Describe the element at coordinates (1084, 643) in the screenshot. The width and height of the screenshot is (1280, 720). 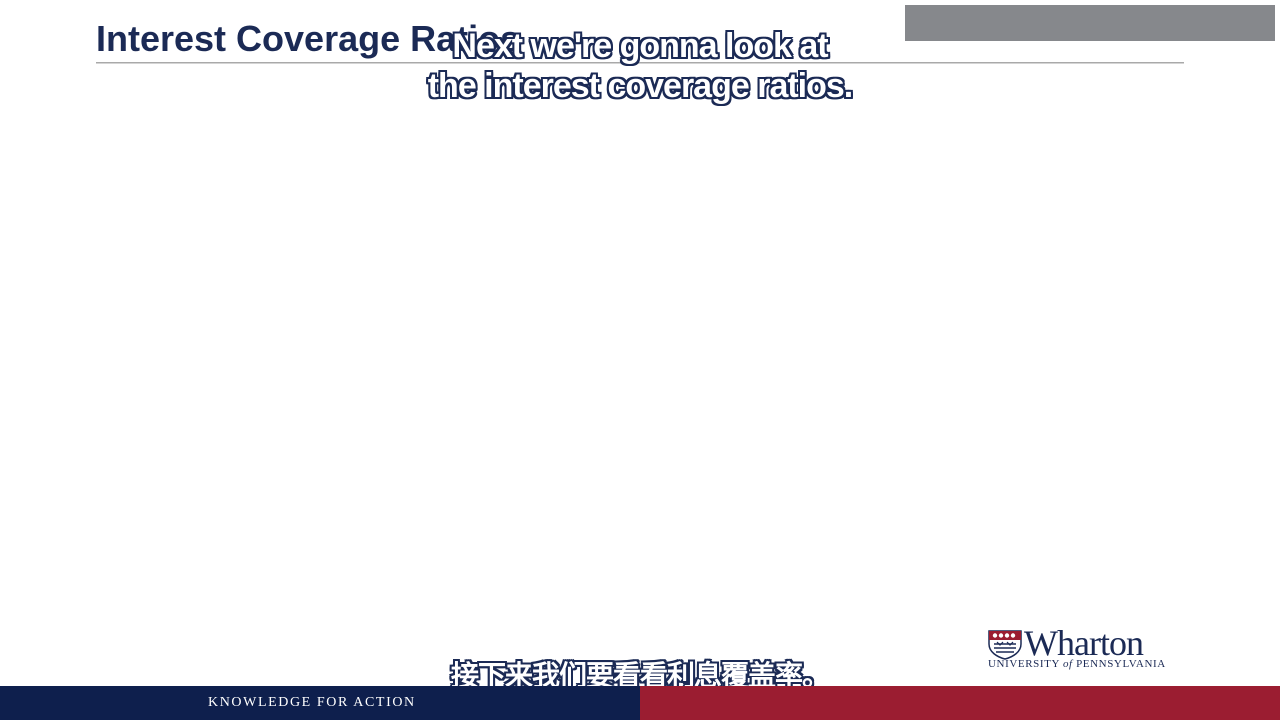
I see `logo-wordmark: Wharton` at that location.